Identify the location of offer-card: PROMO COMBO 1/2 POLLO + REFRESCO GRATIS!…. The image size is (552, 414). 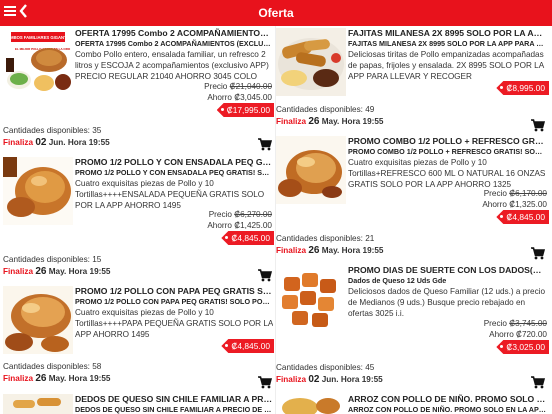
(412, 198).